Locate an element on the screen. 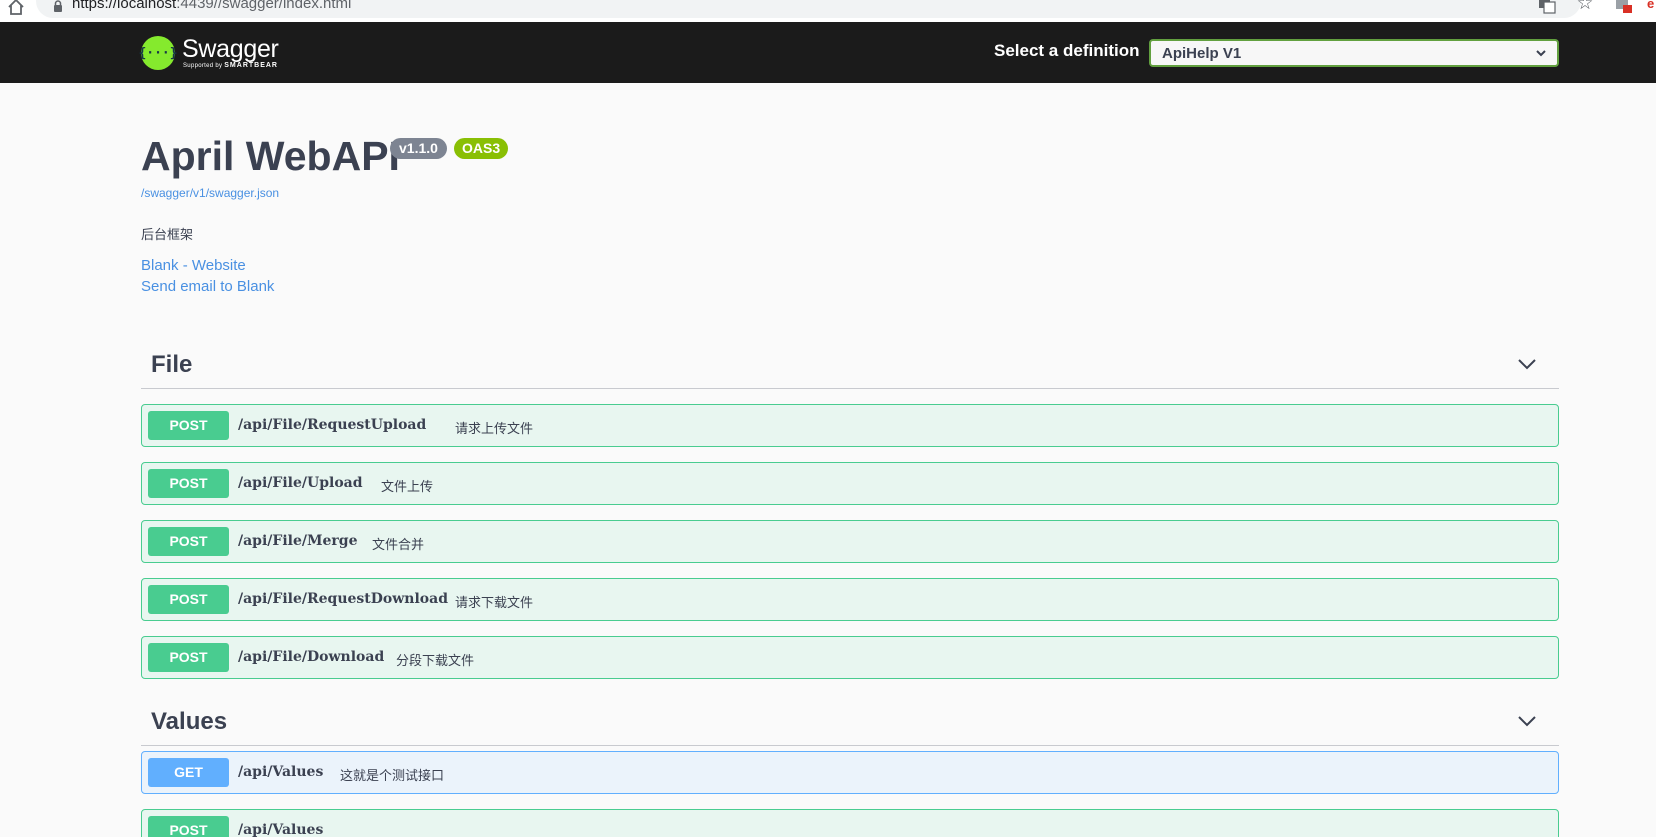 The width and height of the screenshot is (1656, 837). lock-icon is located at coordinates (58, 6).